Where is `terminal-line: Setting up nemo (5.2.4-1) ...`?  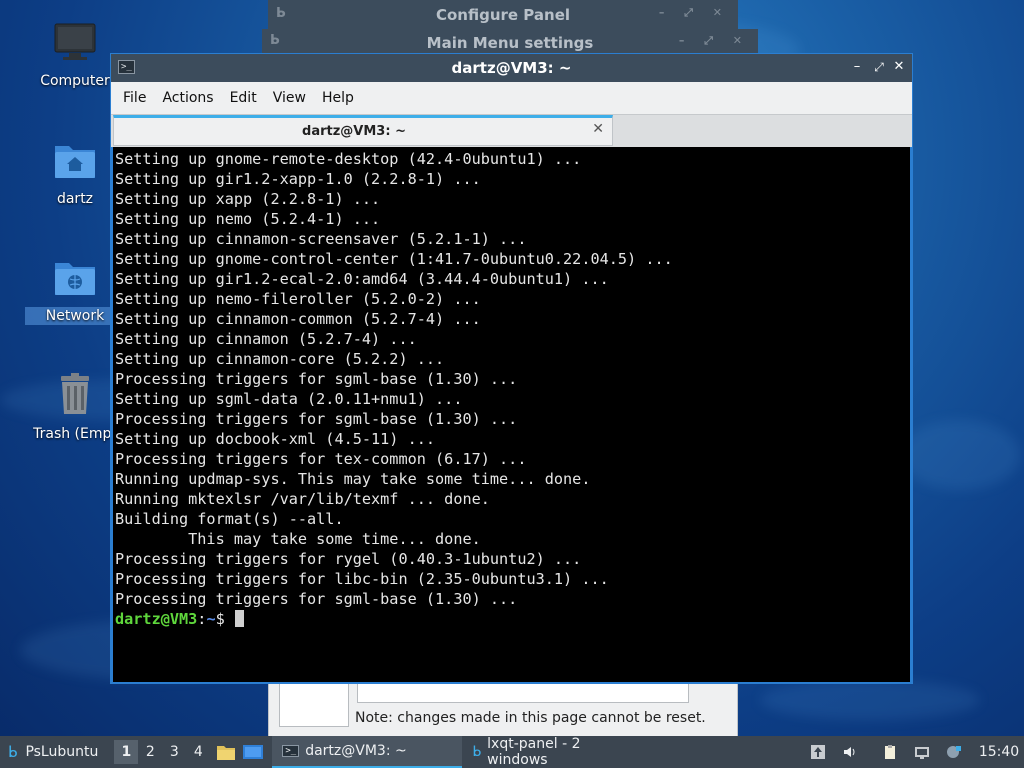
terminal-line: Setting up nemo (5.2.4-1) ... is located at coordinates (248, 219).